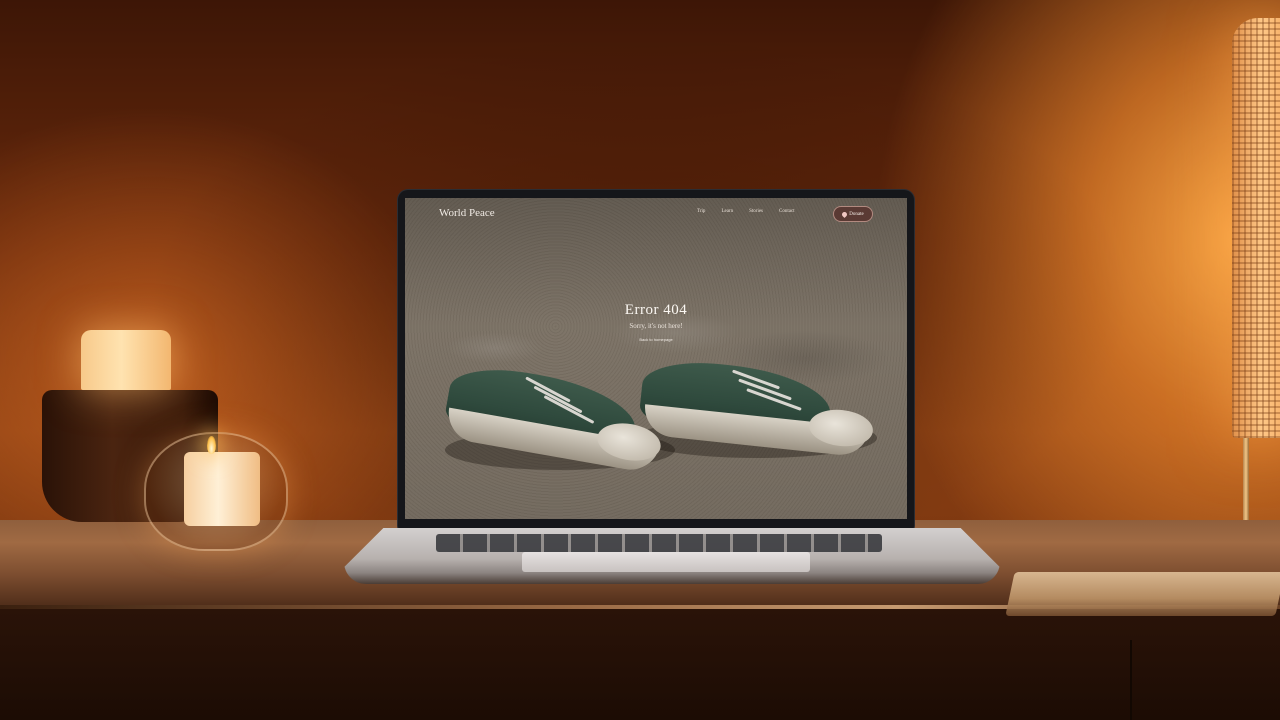 The height and width of the screenshot is (720, 1280). I want to click on error-title: Error 404, so click(656, 310).